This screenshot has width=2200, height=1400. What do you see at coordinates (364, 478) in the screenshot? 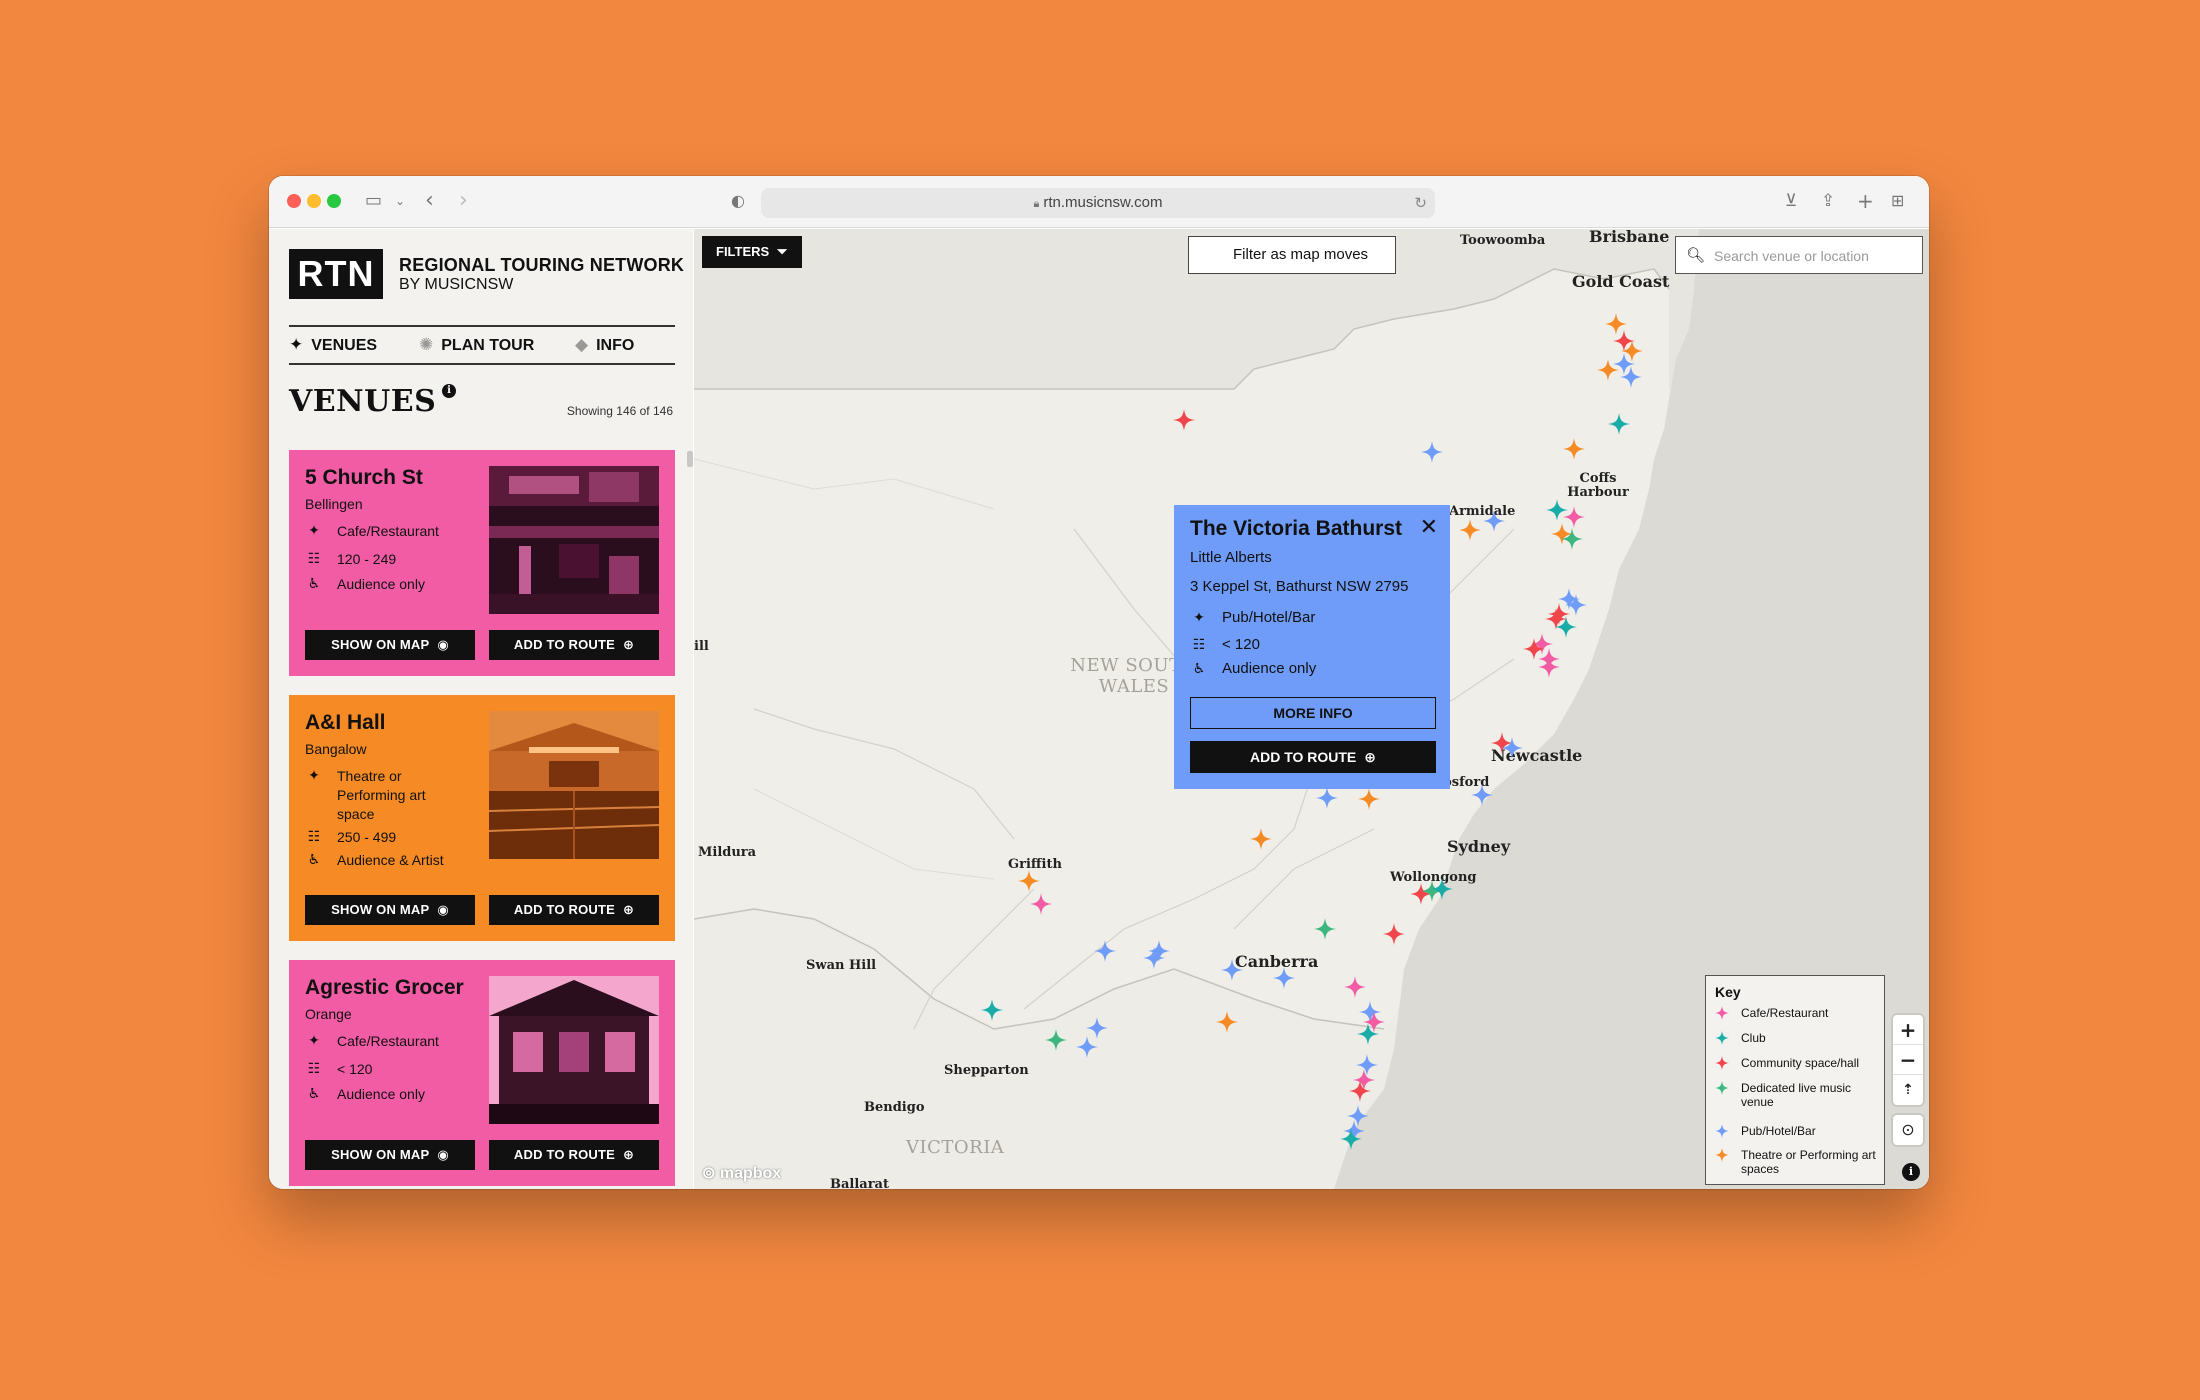
I see `venue-name: 5 Church St` at bounding box center [364, 478].